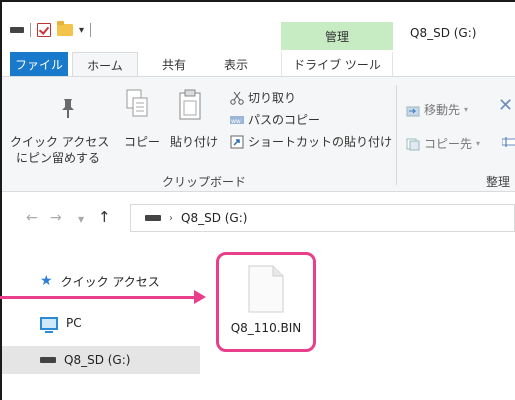 This screenshot has height=400, width=515. I want to click on nav-item-q8-sd-drive: Q8_SD (G:), so click(101, 360).